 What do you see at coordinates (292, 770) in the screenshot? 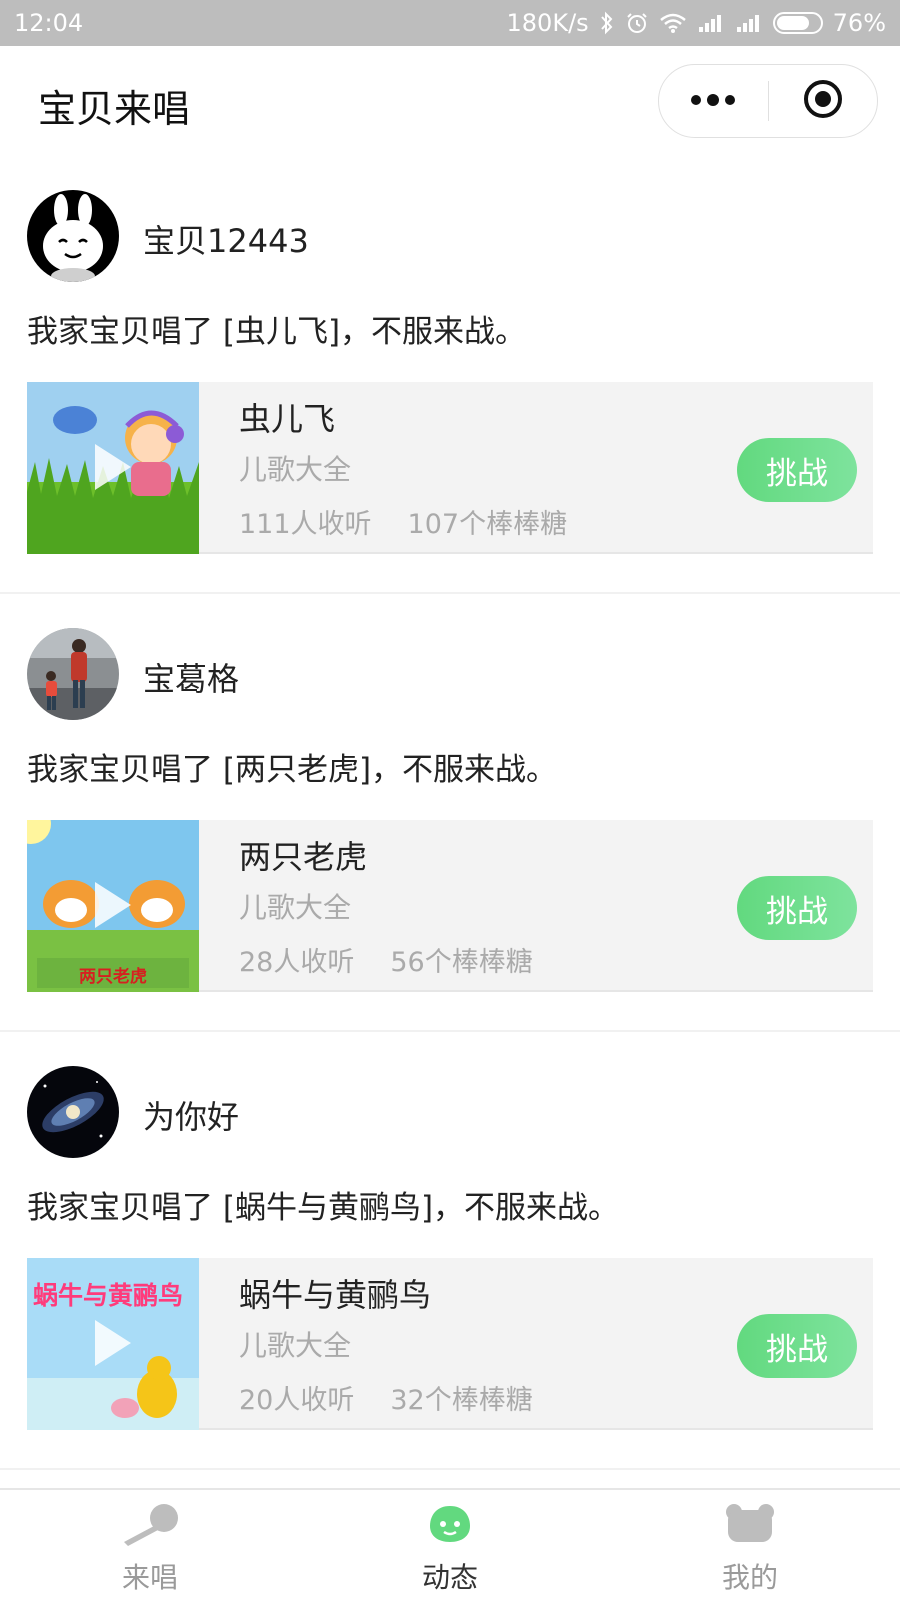
I see `post-message: 我家宝贝唱了 [两只老虎]，不服来战。` at bounding box center [292, 770].